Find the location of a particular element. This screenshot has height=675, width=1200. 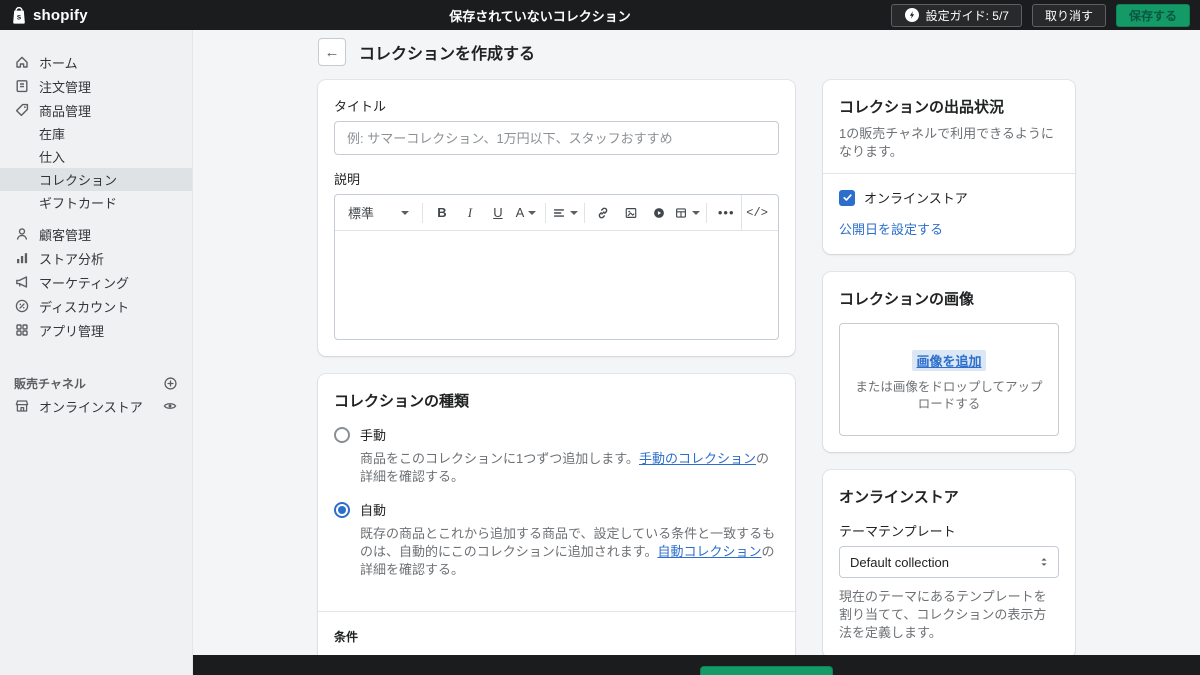

italic-button: I is located at coordinates (470, 213).